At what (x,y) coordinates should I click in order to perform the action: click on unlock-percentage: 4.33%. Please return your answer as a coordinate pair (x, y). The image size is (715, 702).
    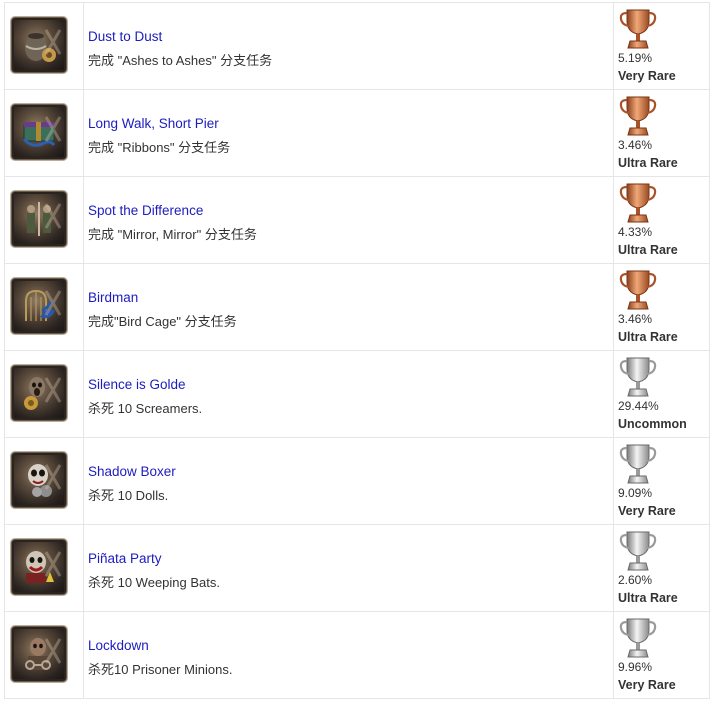
    Looking at the image, I should click on (635, 232).